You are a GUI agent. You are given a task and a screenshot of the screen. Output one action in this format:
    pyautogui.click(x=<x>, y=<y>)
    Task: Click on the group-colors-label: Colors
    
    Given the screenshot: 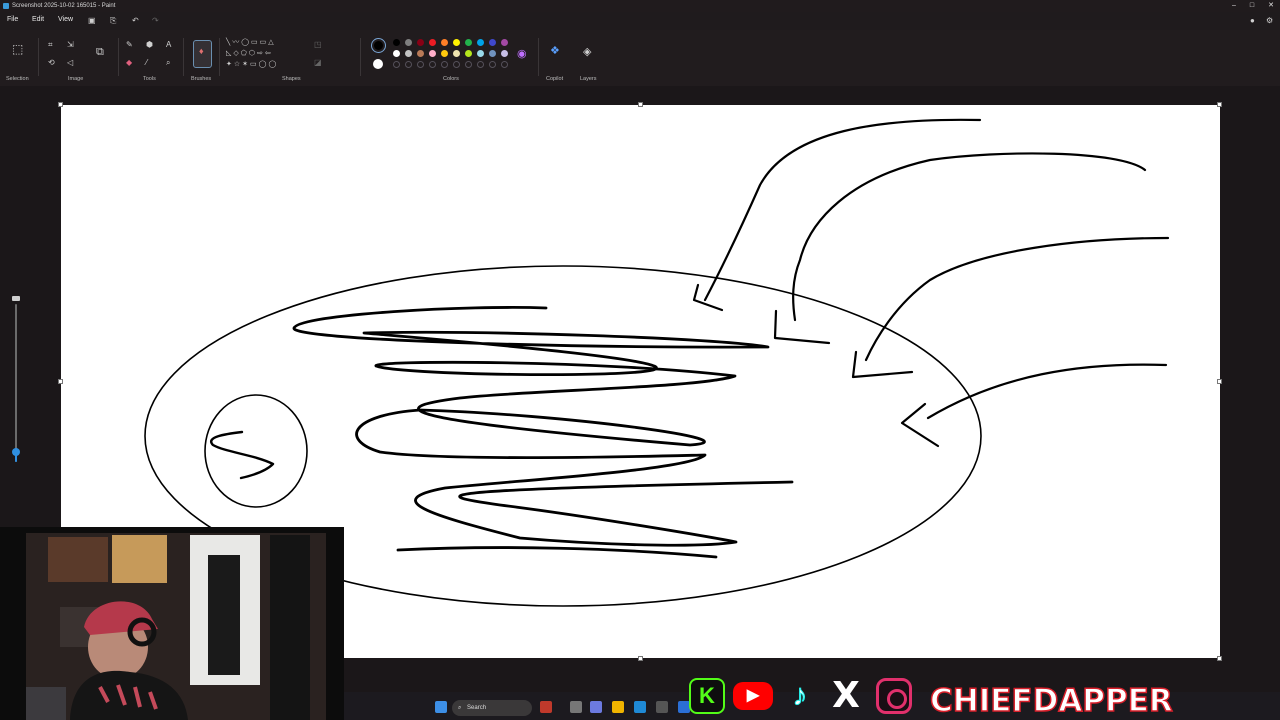 What is the action you would take?
    pyautogui.click(x=451, y=79)
    